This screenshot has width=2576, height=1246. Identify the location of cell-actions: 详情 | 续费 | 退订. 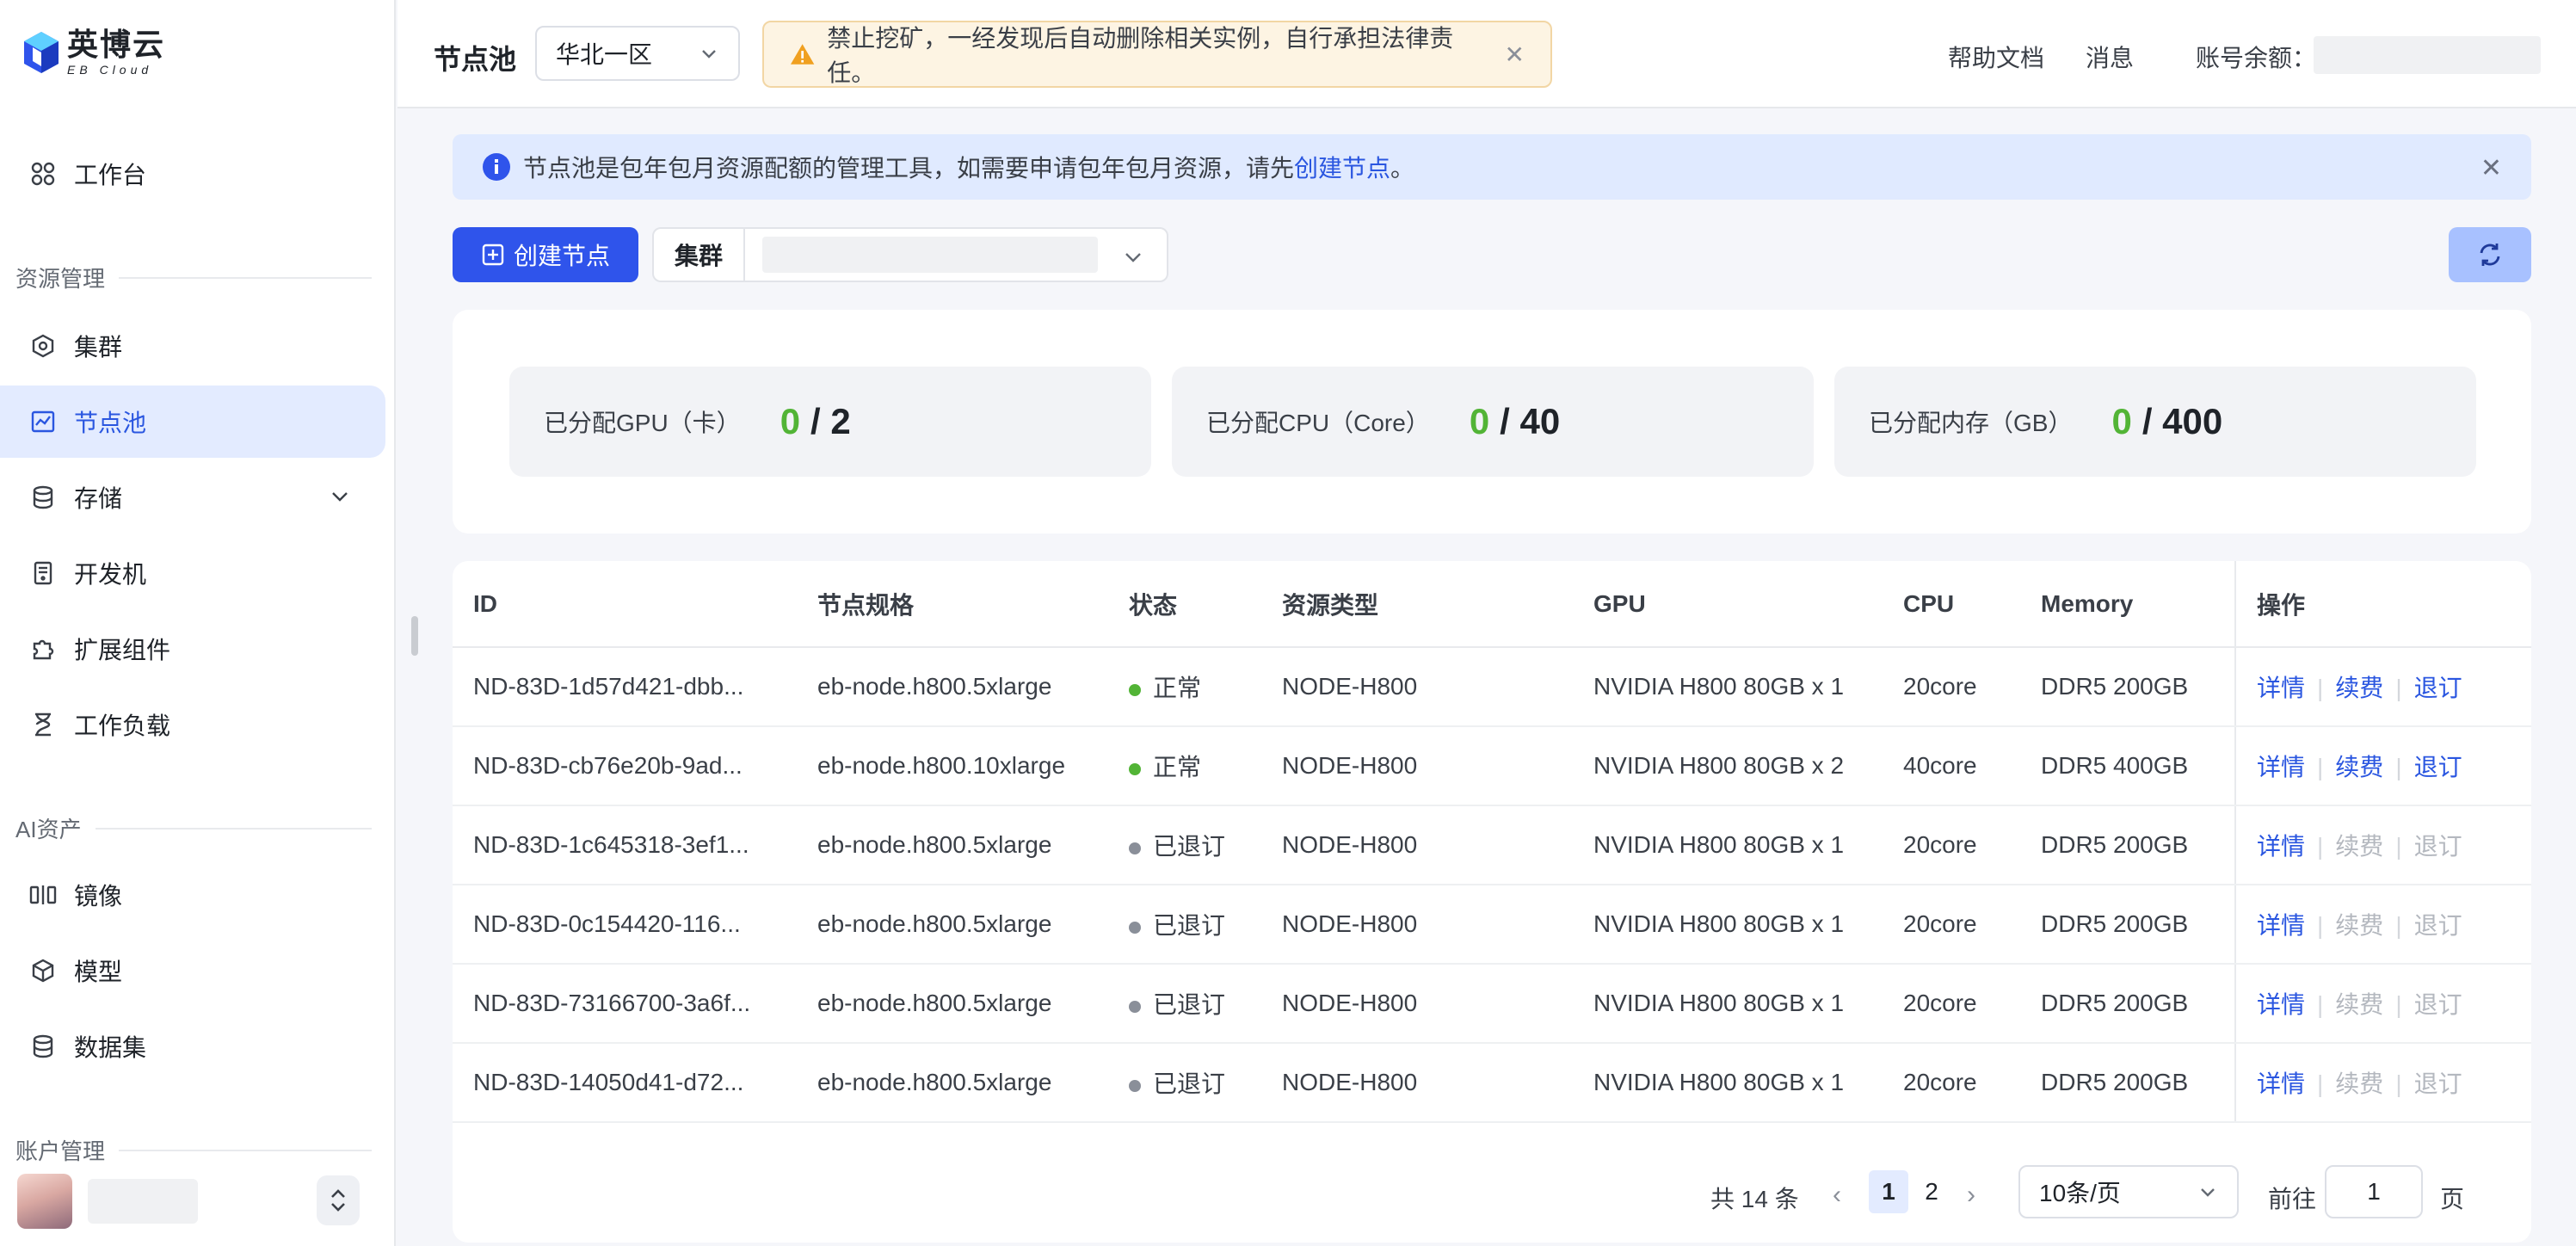
(2382, 687).